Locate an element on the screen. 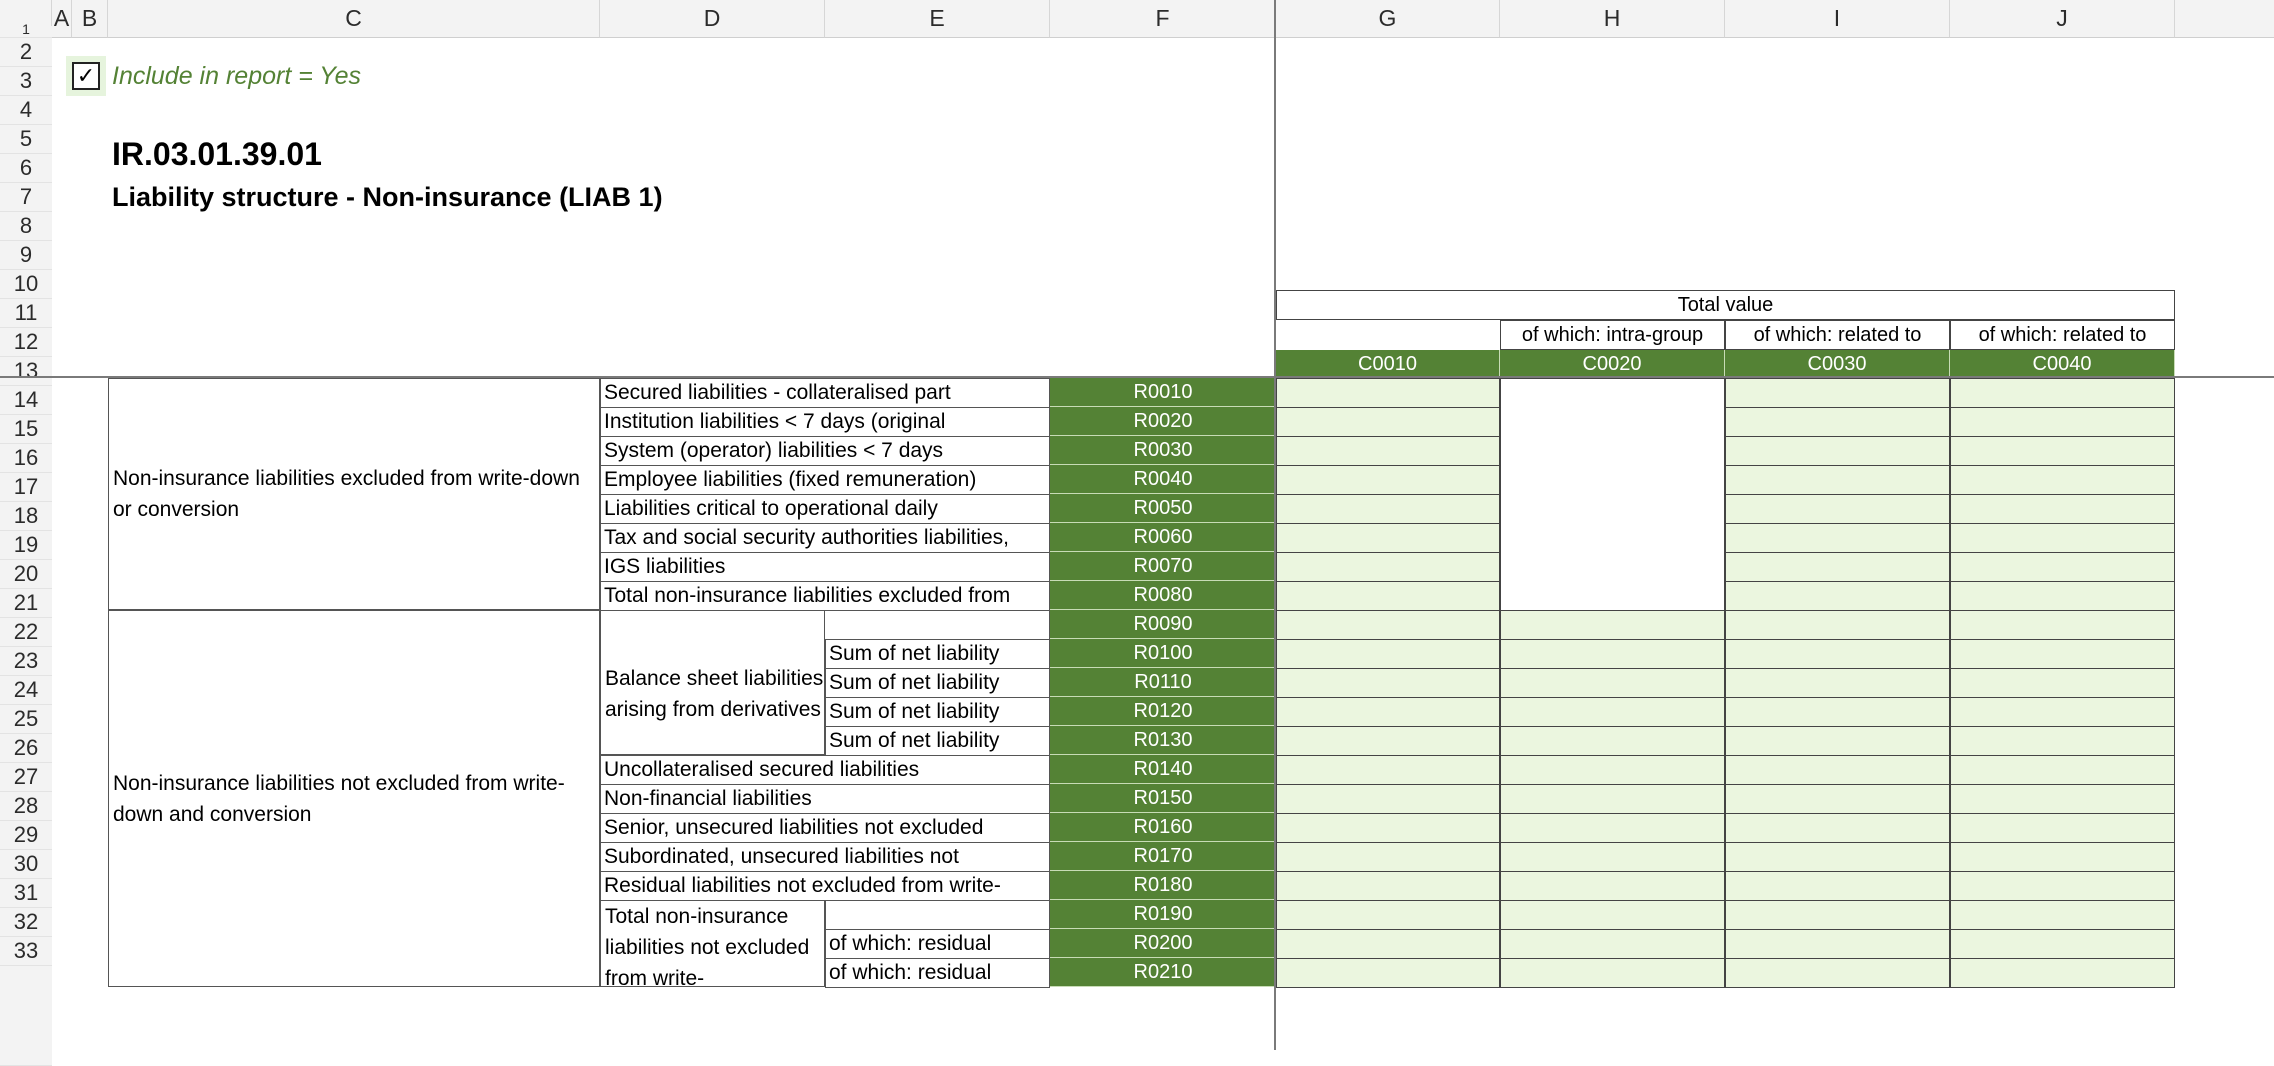 The height and width of the screenshot is (1066, 2274). column-header-g: G is located at coordinates (1388, 19).